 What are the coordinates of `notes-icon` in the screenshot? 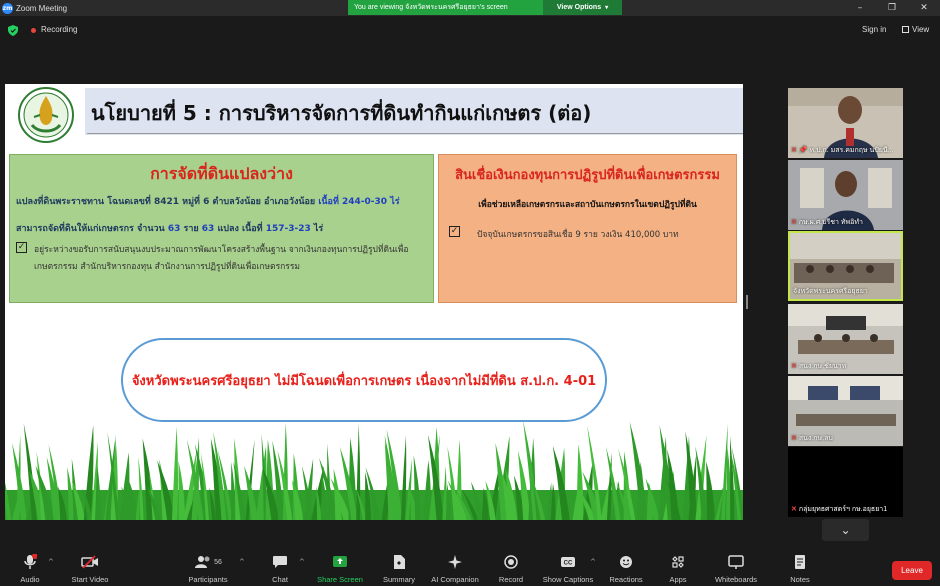 It's located at (800, 562).